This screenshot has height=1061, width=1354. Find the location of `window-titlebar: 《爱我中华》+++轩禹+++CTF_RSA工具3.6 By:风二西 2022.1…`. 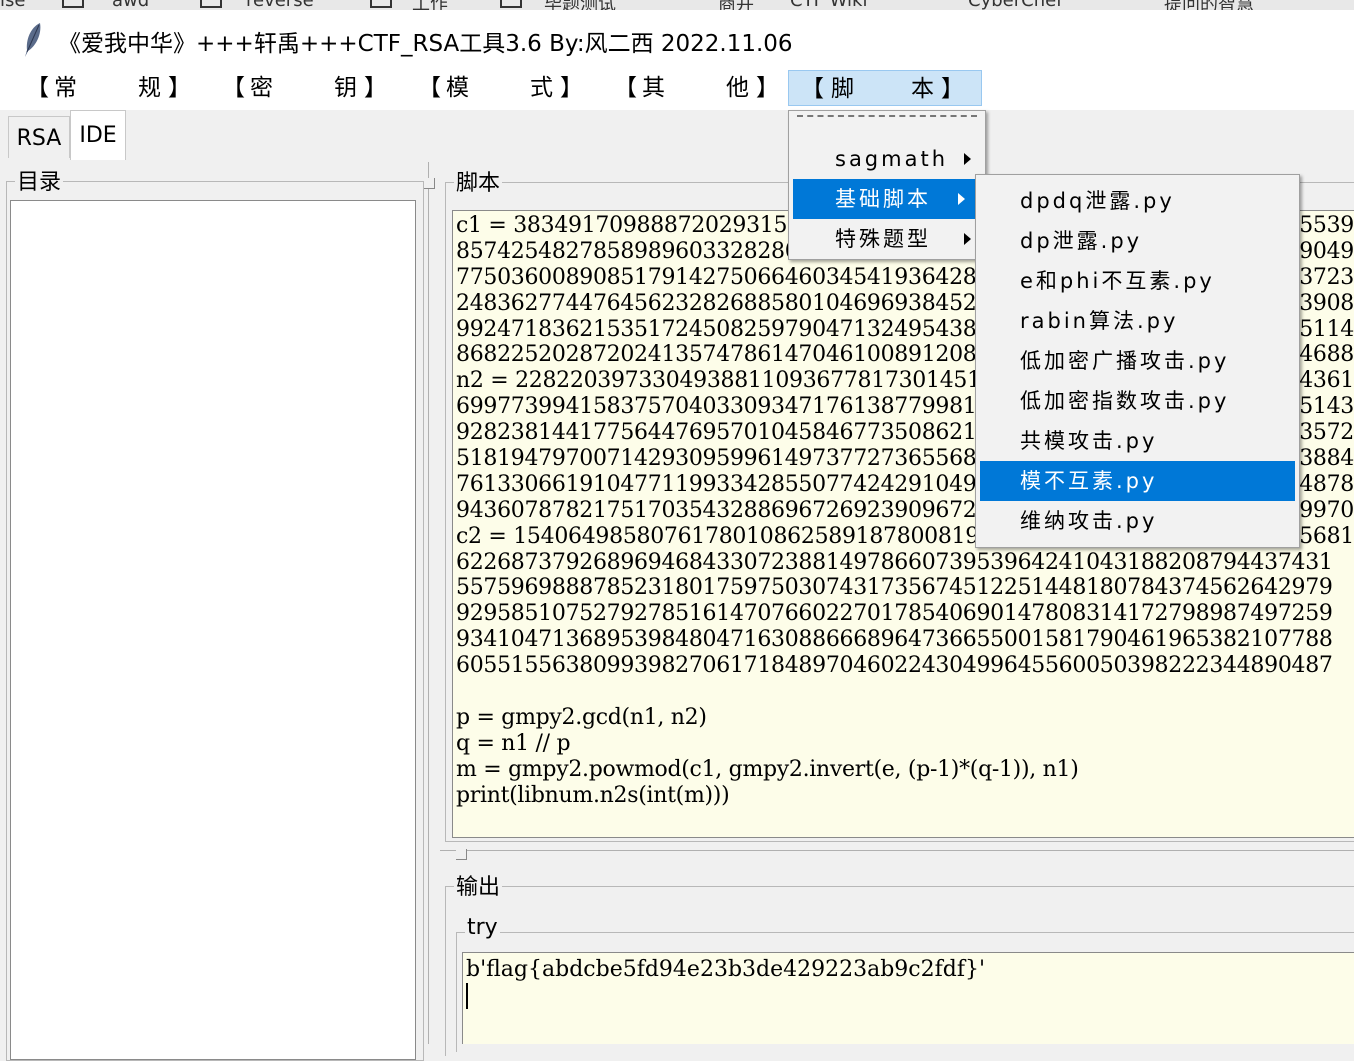

window-titlebar: 《爱我中华》+++轩禹+++CTF_RSA工具3.6 By:风二西 2022.1… is located at coordinates (677, 39).